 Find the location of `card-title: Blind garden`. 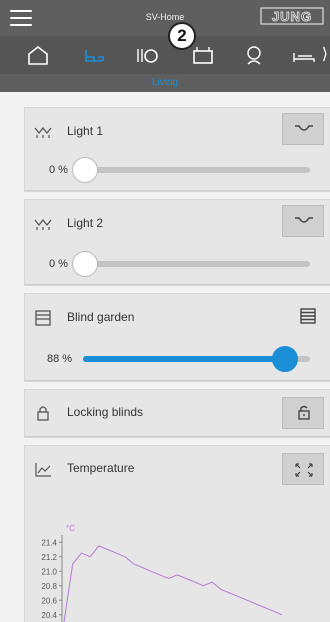

card-title: Blind garden is located at coordinates (101, 317).